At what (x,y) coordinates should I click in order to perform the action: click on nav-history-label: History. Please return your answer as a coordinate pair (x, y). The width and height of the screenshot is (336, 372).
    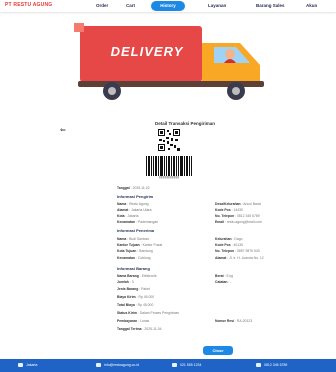
    Looking at the image, I should click on (168, 5).